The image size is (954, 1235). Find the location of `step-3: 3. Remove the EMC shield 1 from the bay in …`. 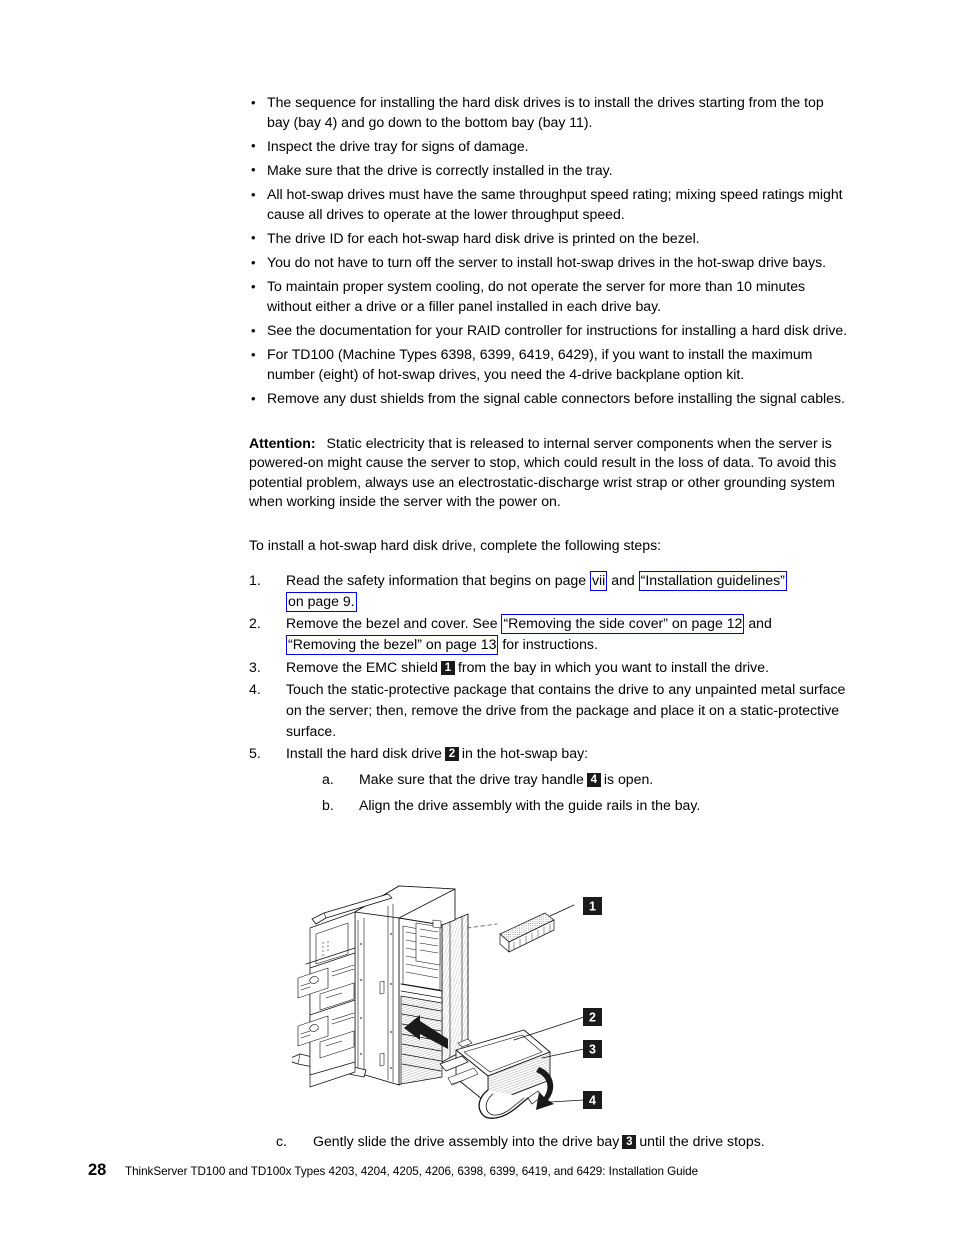

step-3: 3. Remove the EMC shield 1 from the bay in … is located at coordinates (549, 667).